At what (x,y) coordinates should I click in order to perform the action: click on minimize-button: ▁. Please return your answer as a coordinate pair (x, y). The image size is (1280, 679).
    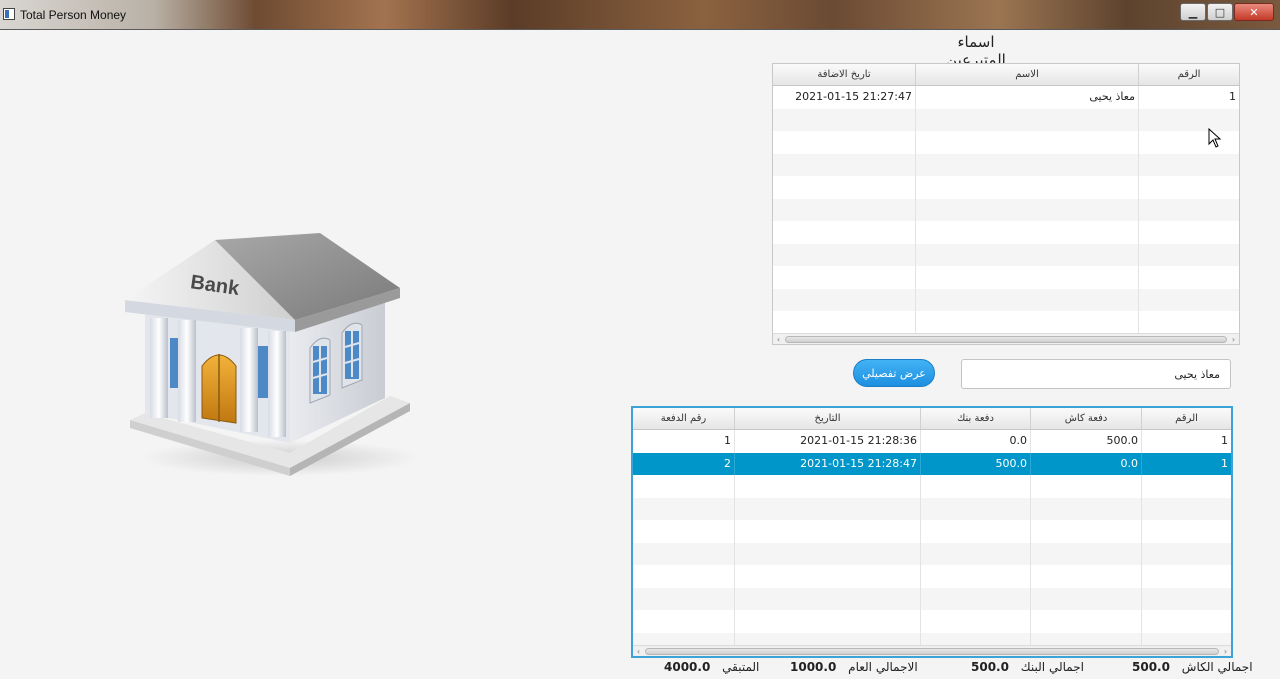
    Looking at the image, I should click on (1193, 12).